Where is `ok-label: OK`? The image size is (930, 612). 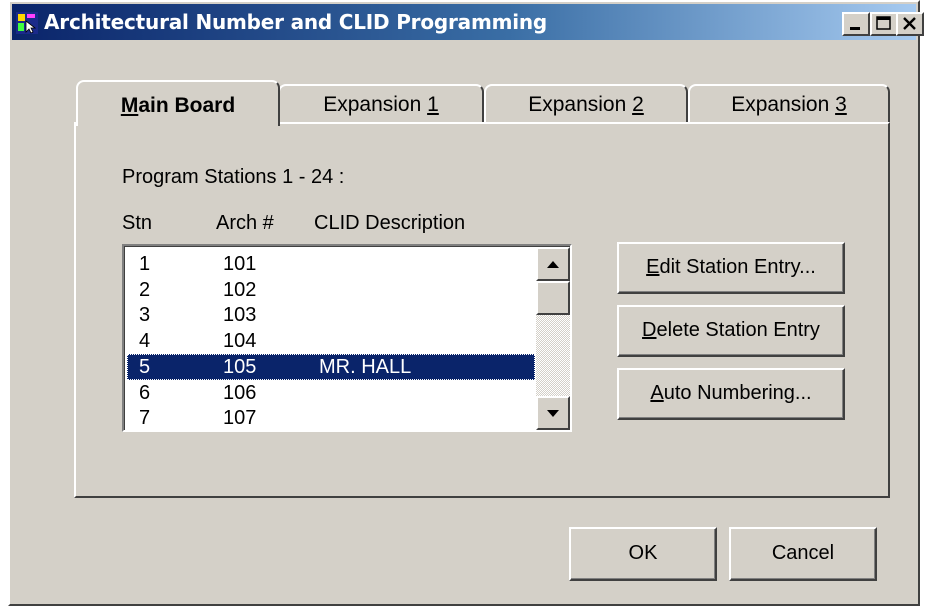
ok-label: OK is located at coordinates (643, 553).